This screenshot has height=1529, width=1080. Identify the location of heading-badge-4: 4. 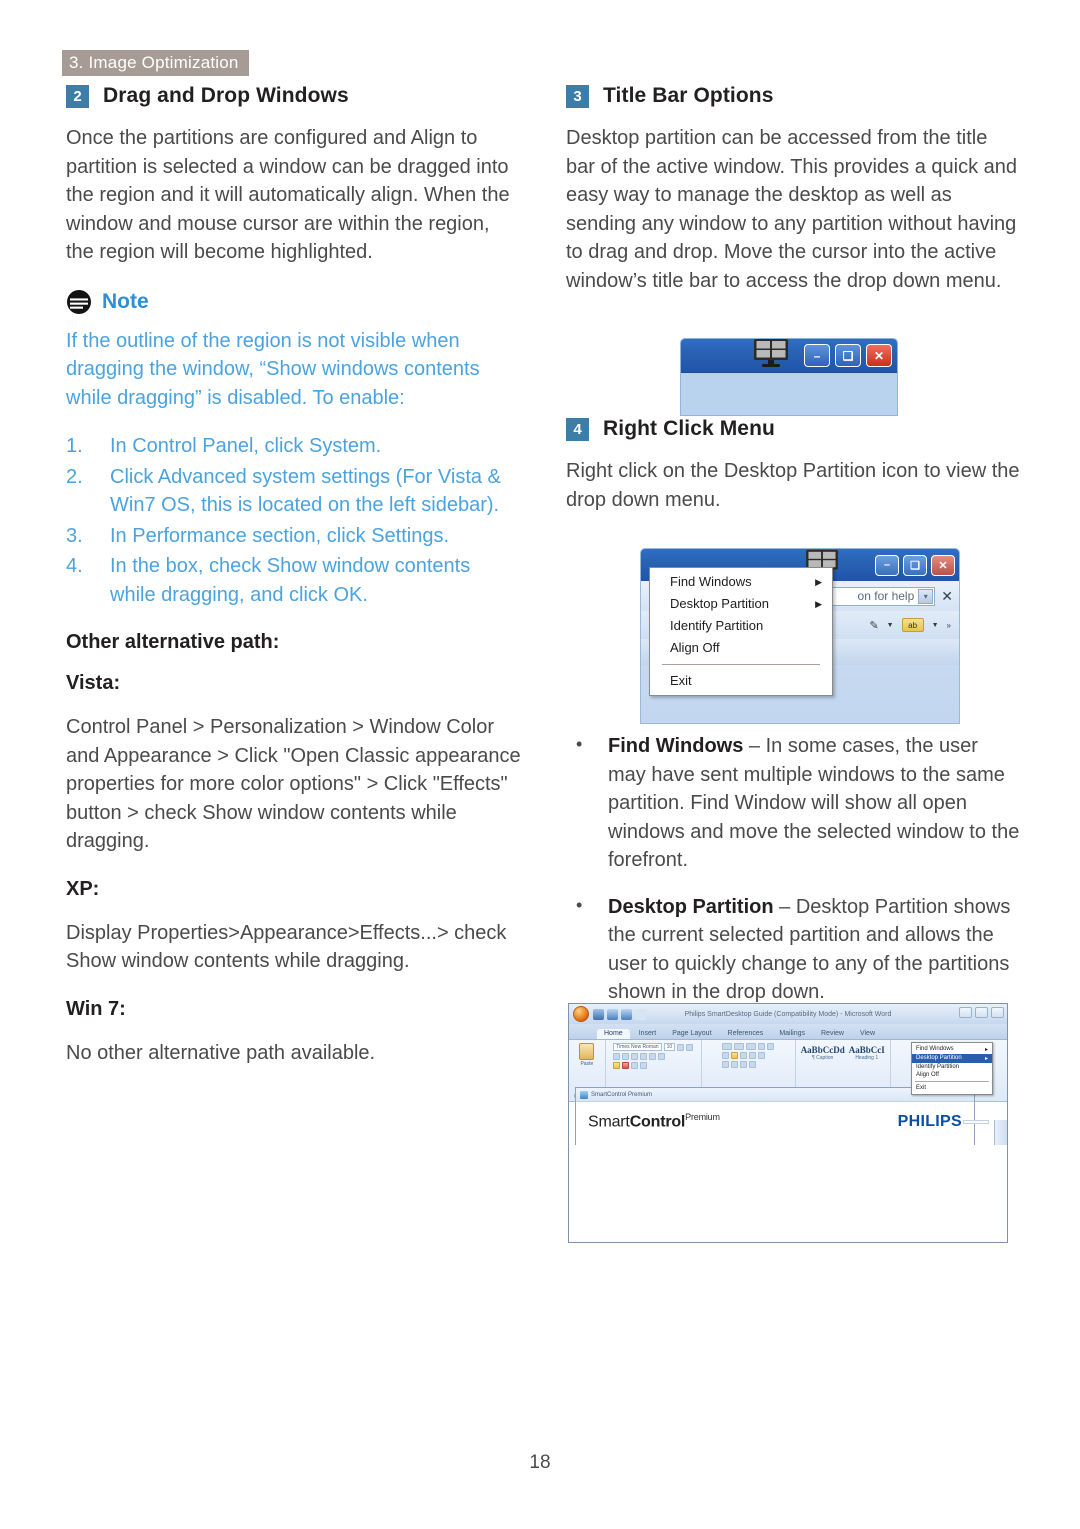
(577, 429).